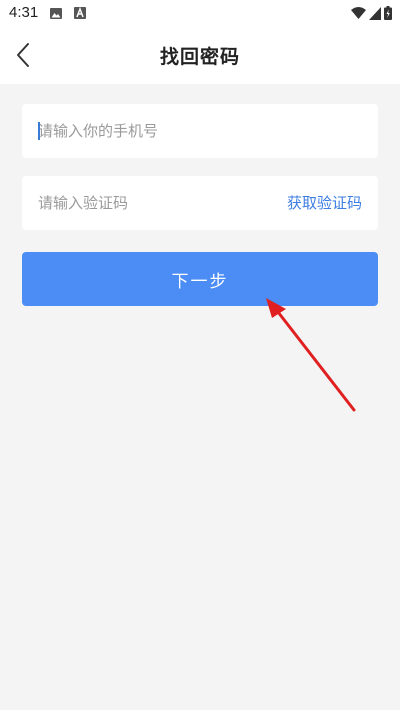 The image size is (400, 710). I want to click on next-step-button: 下一步, so click(200, 279).